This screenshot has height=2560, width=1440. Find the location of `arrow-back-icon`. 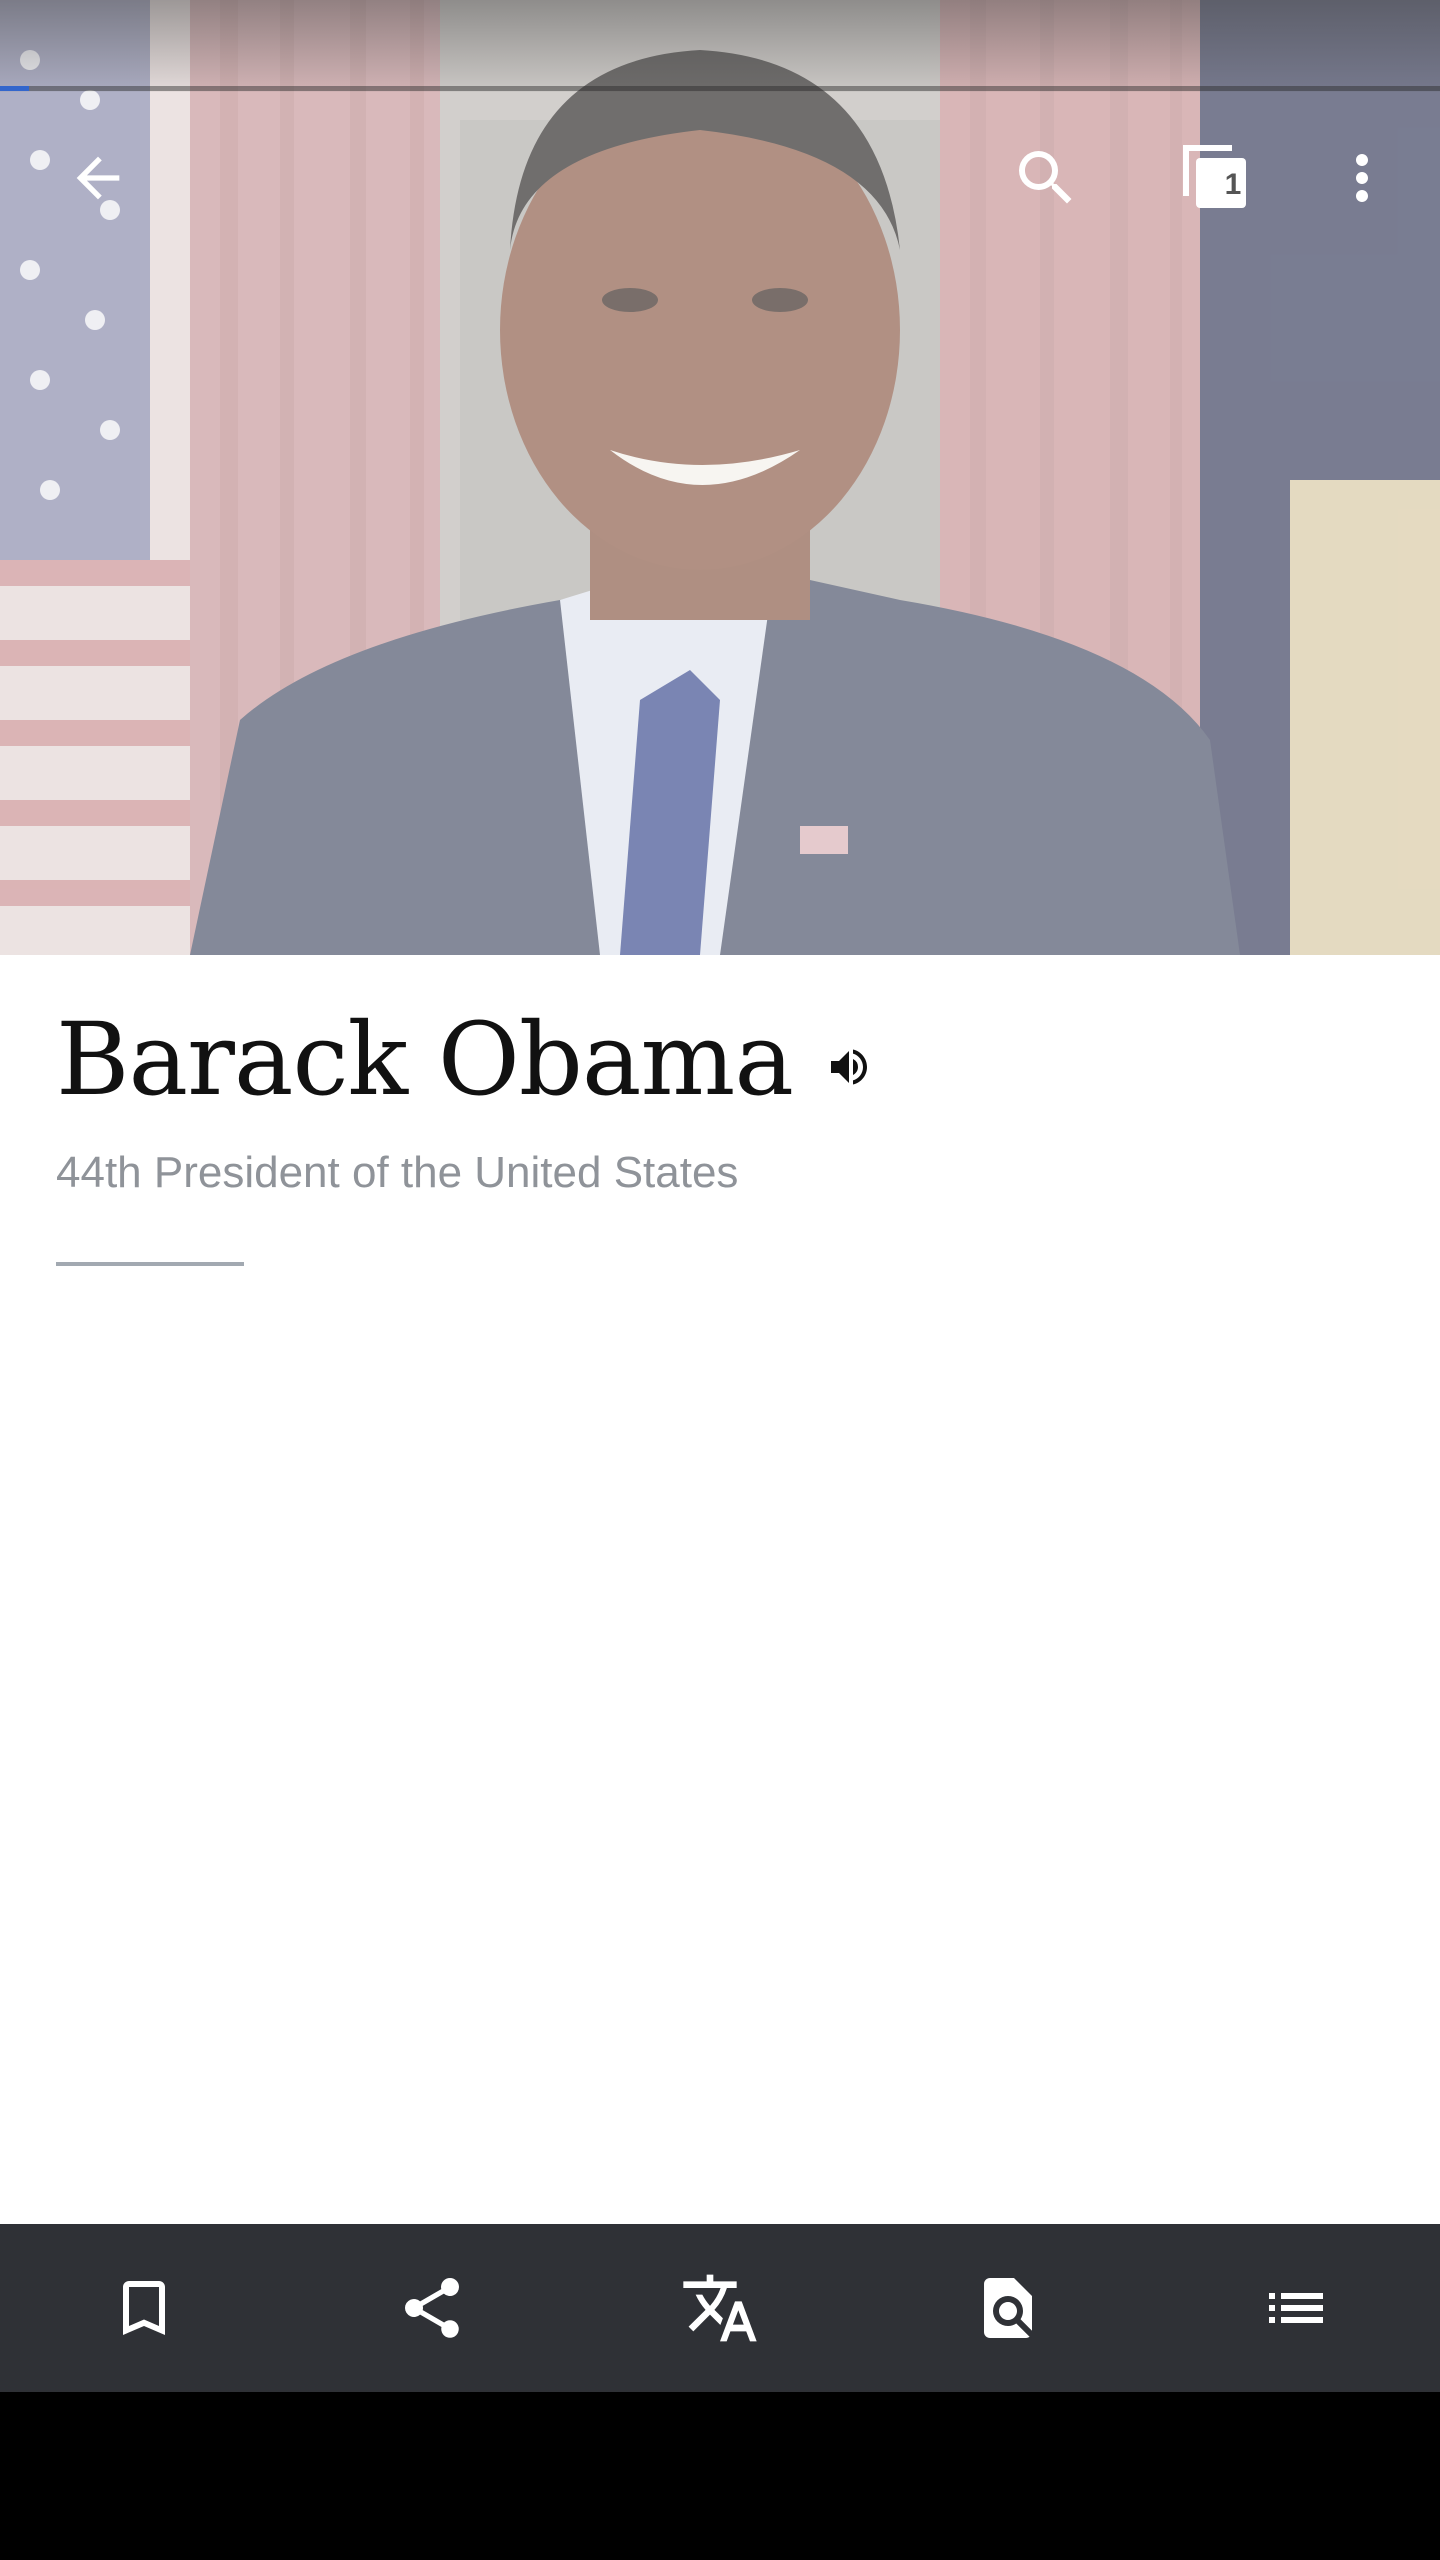

arrow-back-icon is located at coordinates (98, 178).